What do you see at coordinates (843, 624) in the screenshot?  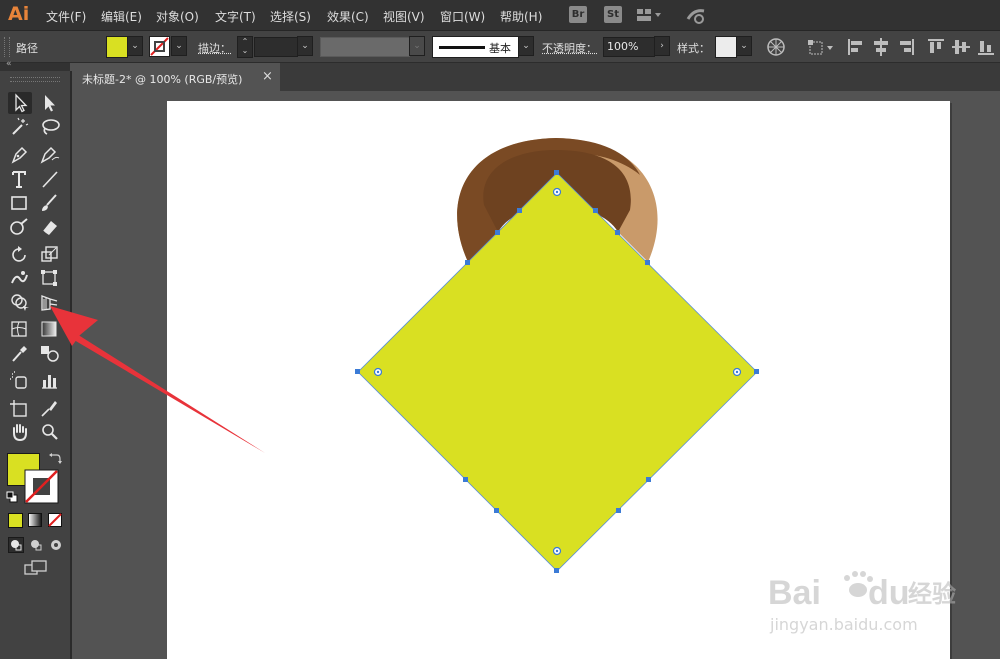 I see `watermark-url: jingyan.baidu.com` at bounding box center [843, 624].